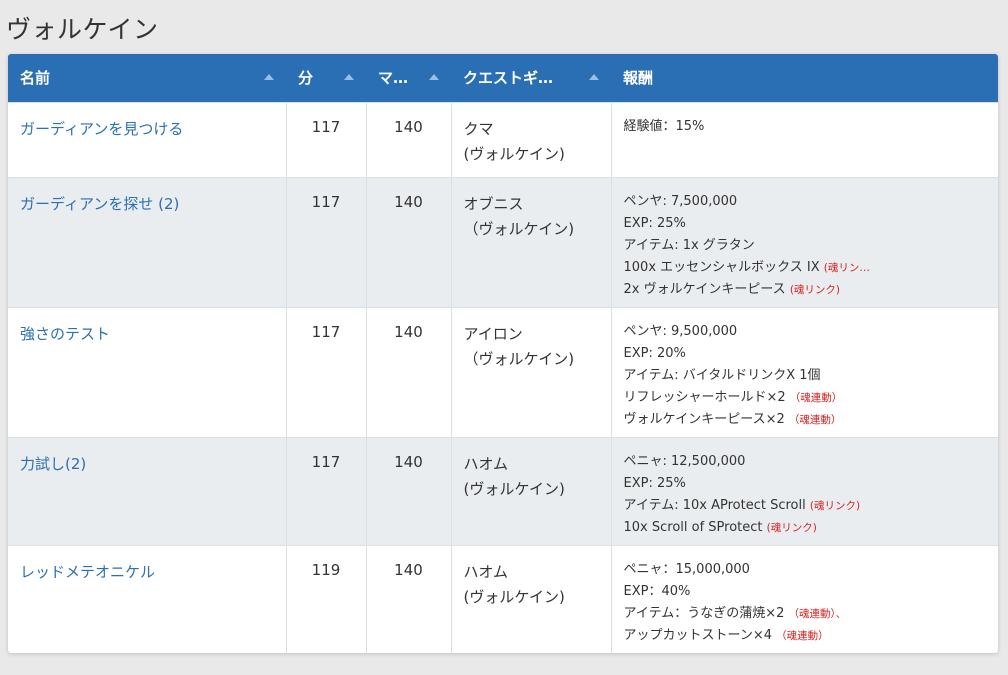 The image size is (1008, 675). I want to click on reward-text: 10x Scroll of SProtect, so click(695, 527).